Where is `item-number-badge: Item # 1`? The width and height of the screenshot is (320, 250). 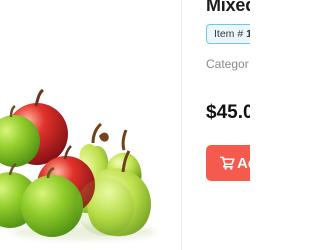 item-number-badge: Item # 1 is located at coordinates (228, 34).